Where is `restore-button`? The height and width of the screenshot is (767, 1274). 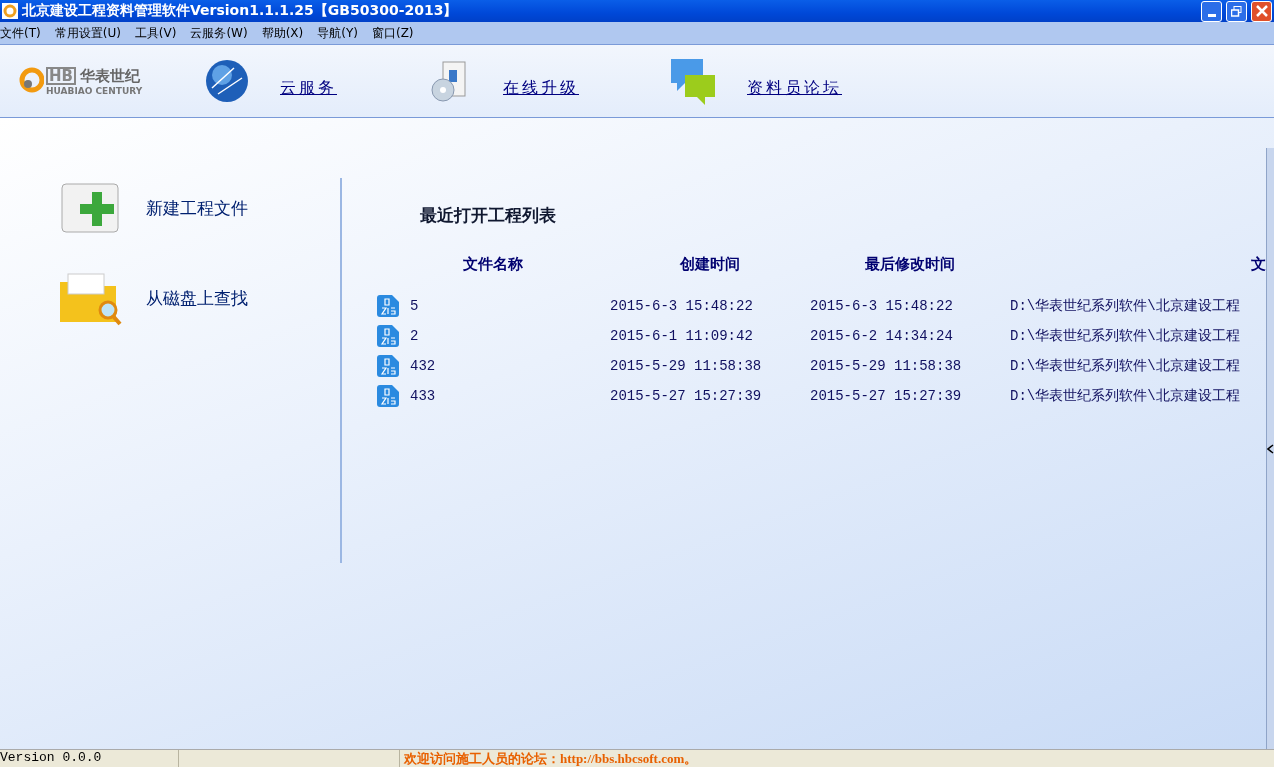
restore-button is located at coordinates (1236, 11).